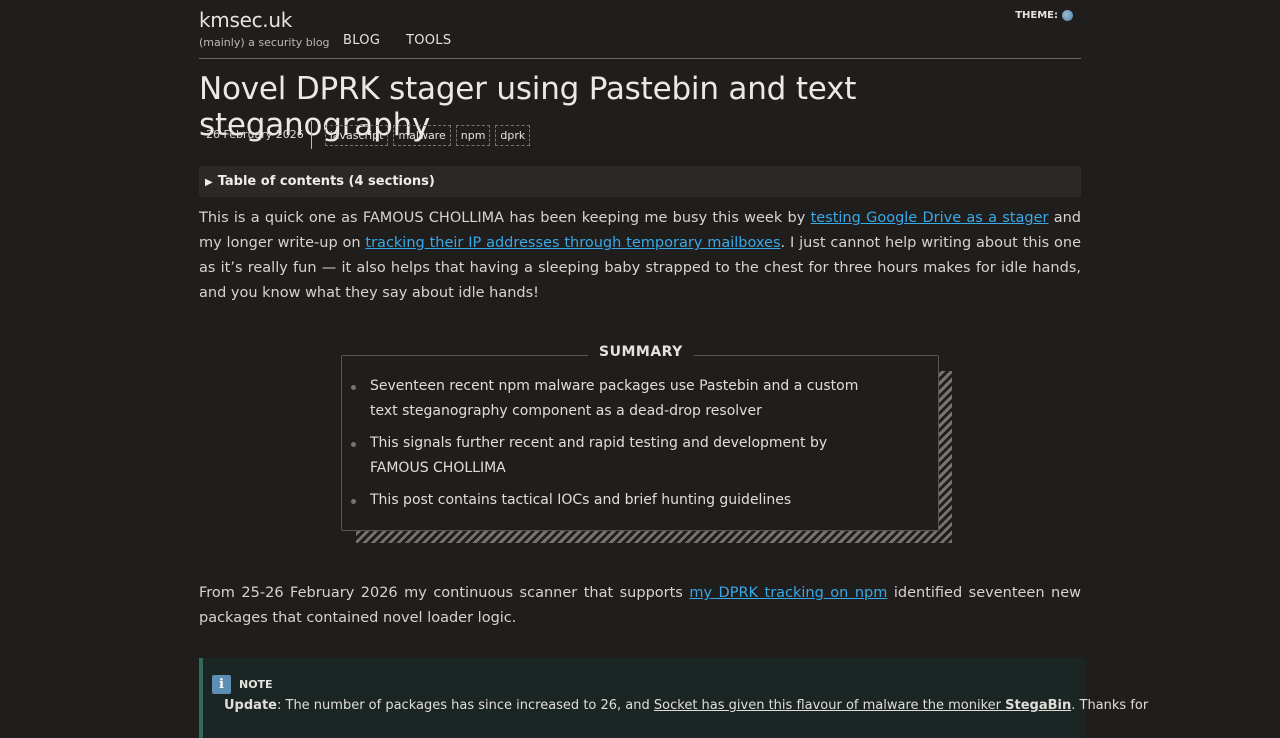  Describe the element at coordinates (264, 42) in the screenshot. I see `site-subtitle: (mainly) a security blog` at that location.